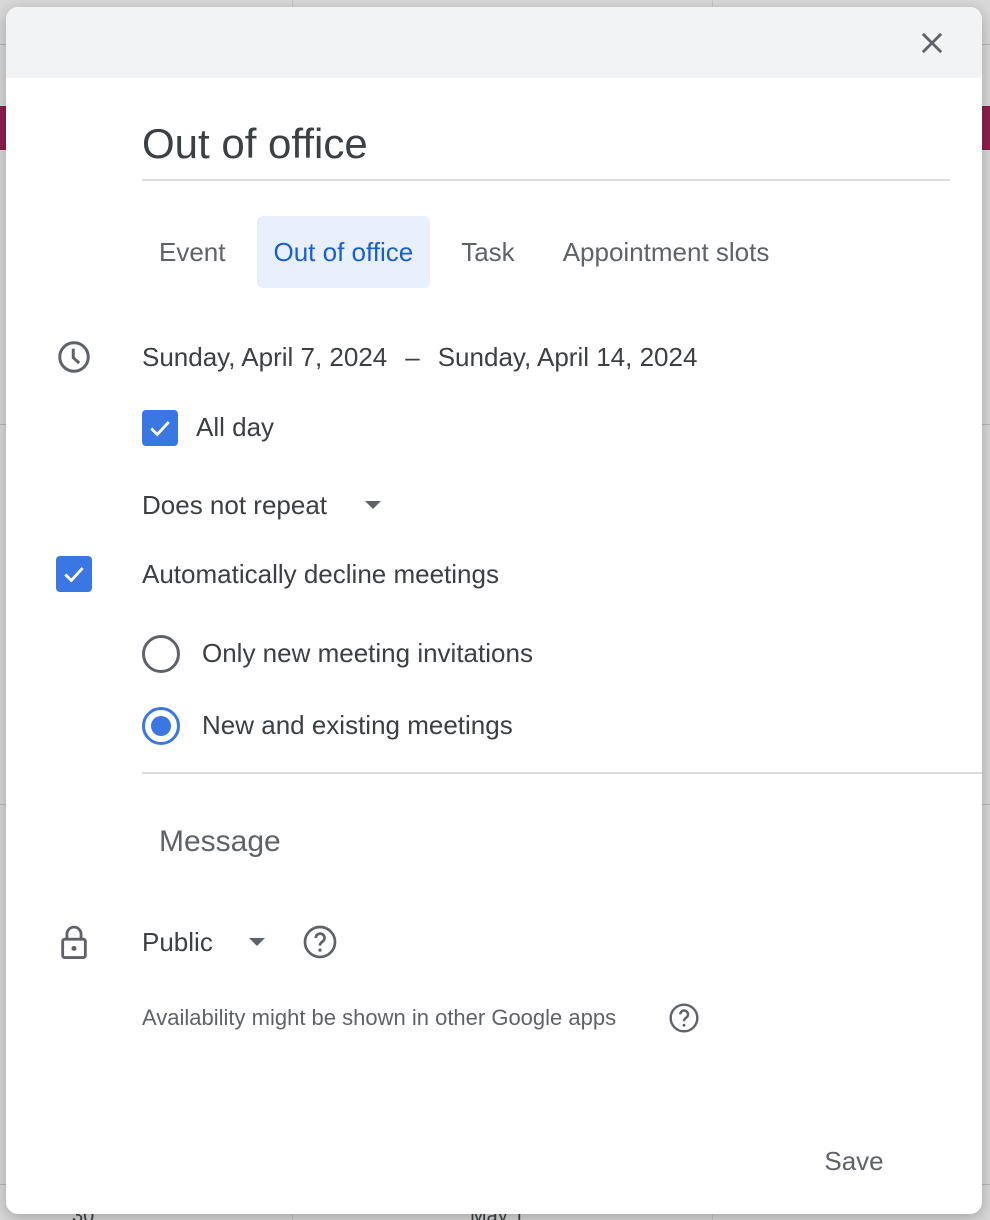  I want to click on clock-icon, so click(74, 357).